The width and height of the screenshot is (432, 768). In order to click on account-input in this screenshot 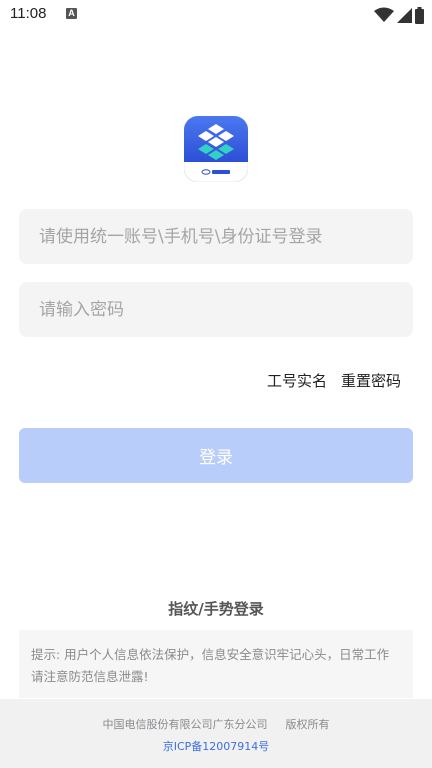, I will do `click(216, 236)`.